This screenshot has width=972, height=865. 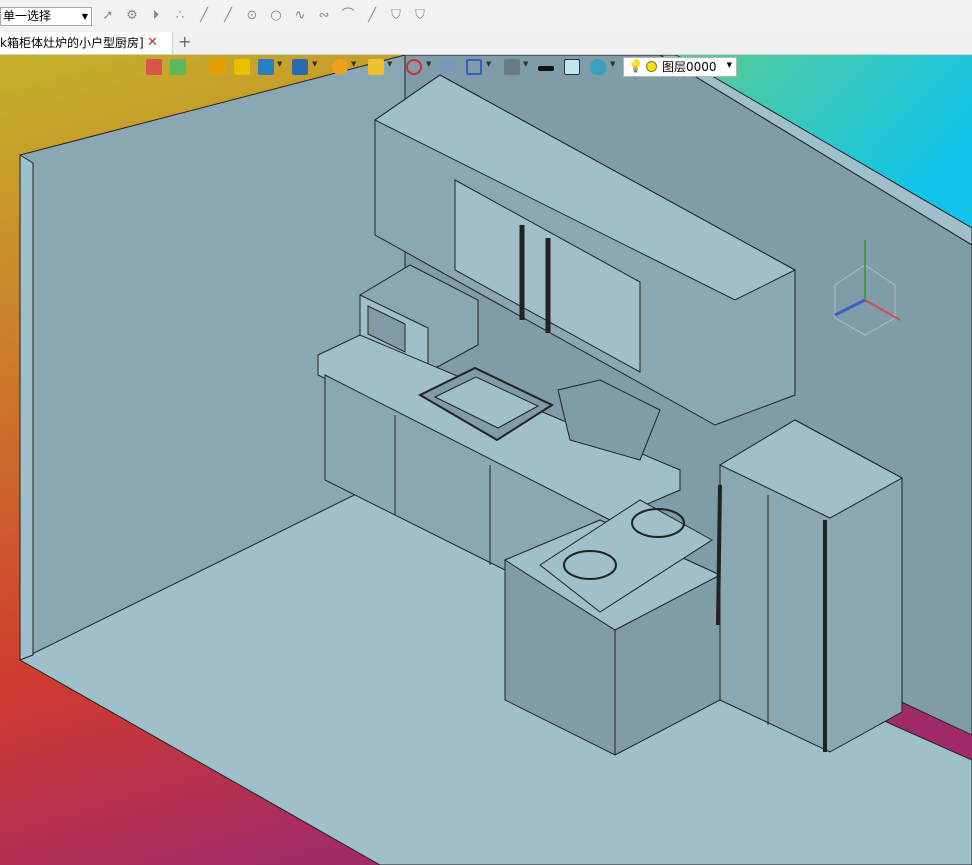 What do you see at coordinates (340, 67) in the screenshot?
I see `render-style-icon` at bounding box center [340, 67].